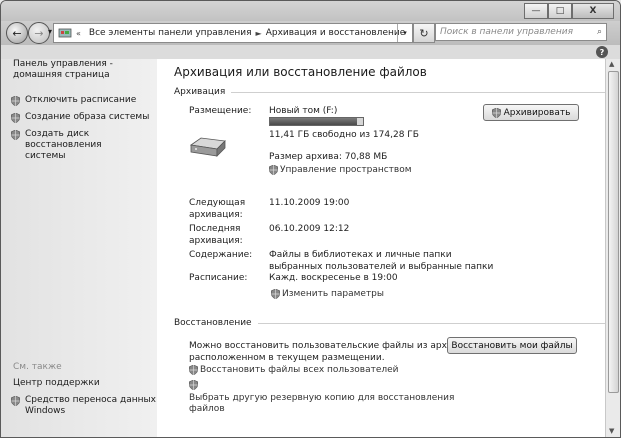 This screenshot has width=621, height=438. Describe the element at coordinates (299, 369) in the screenshot. I see `restore-all-users-label: Восстановить файлы всех пользователей` at that location.